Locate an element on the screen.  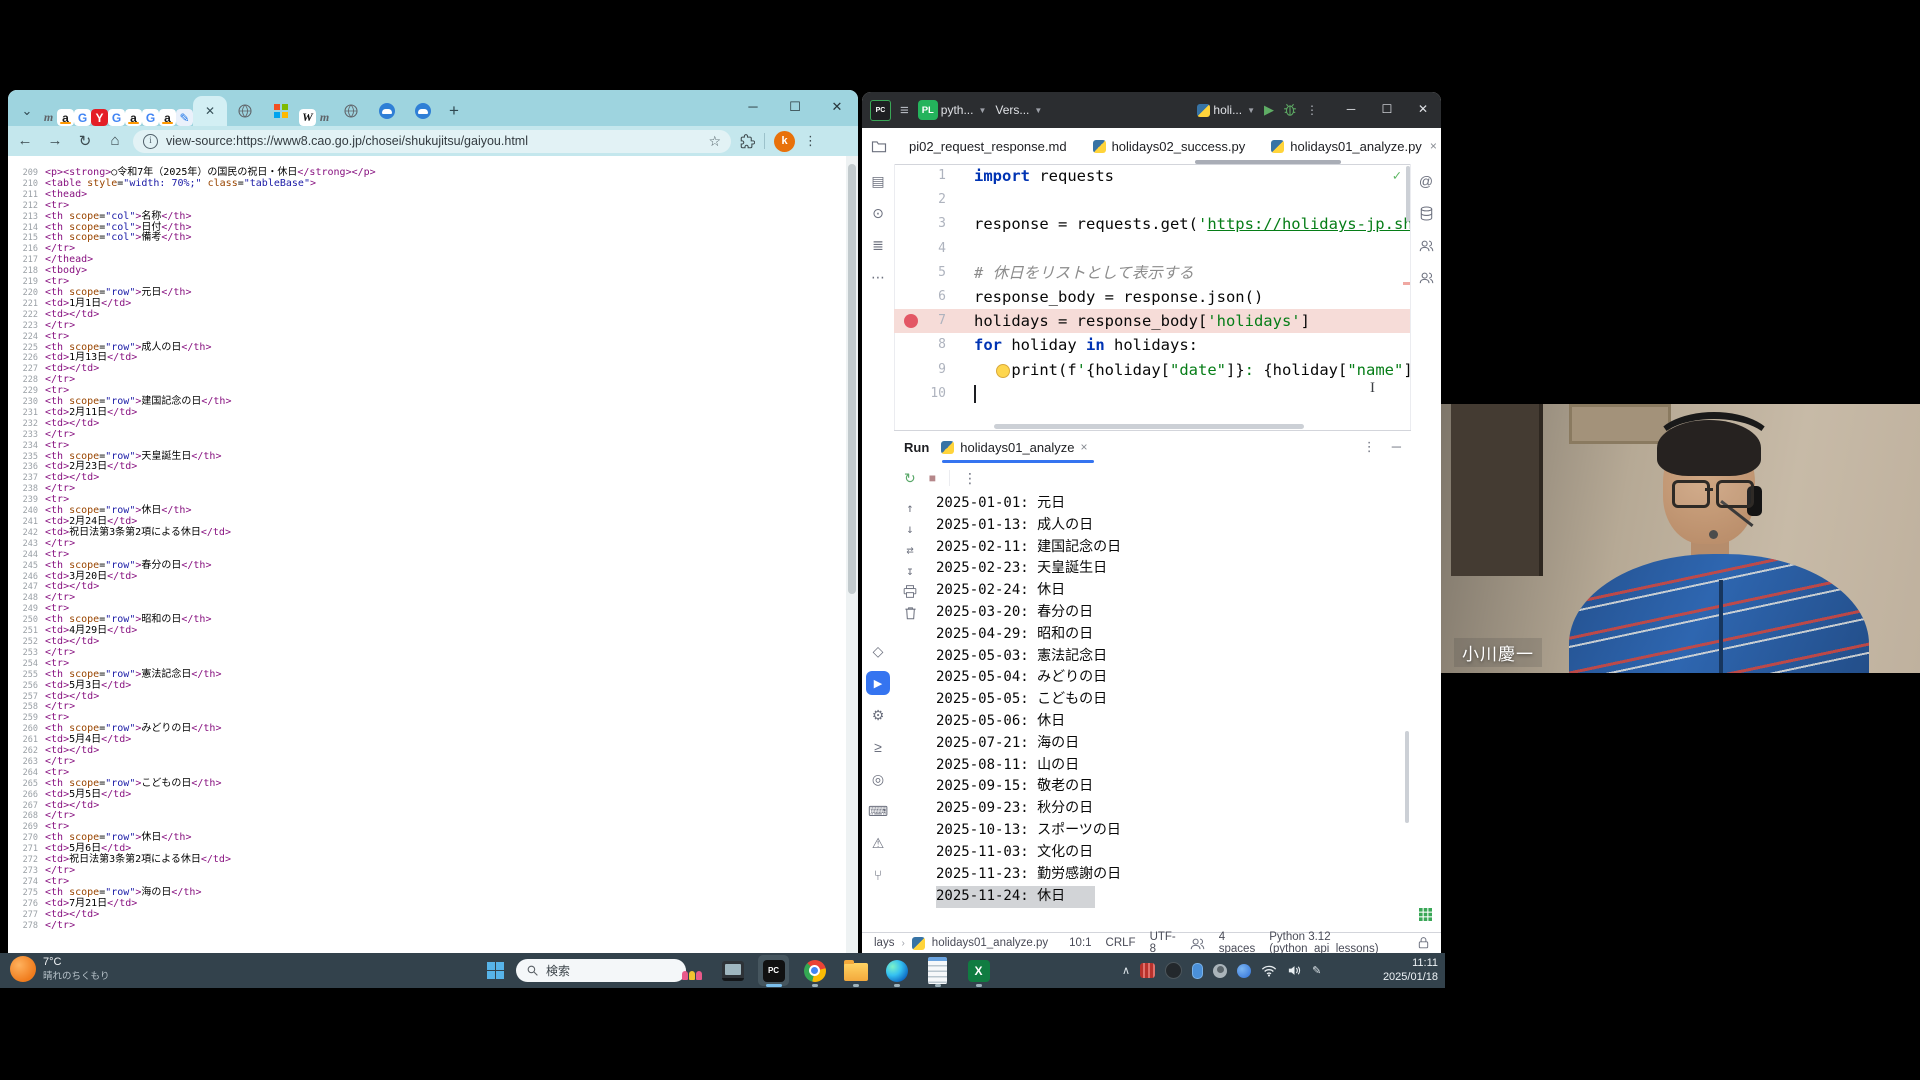
project-folder-icon is located at coordinates (879, 146).